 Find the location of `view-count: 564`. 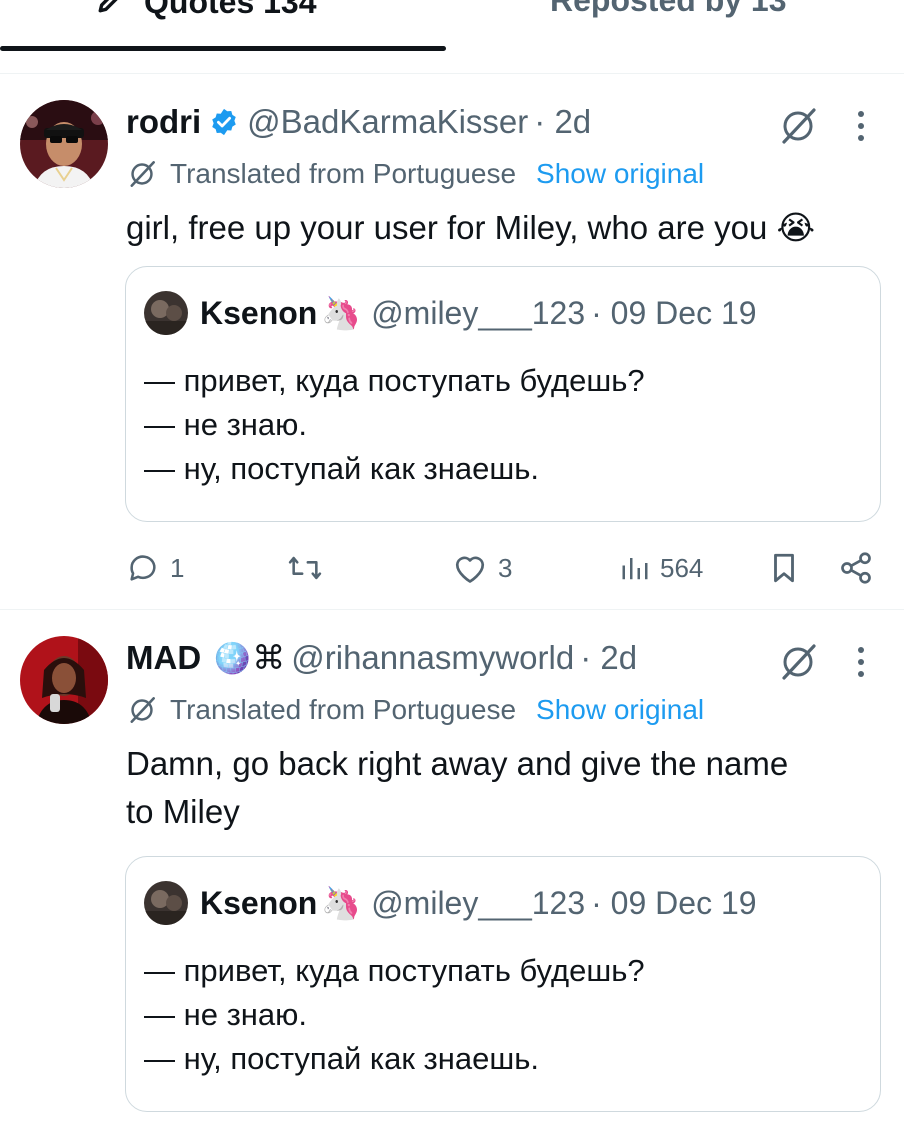

view-count: 564 is located at coordinates (682, 567).